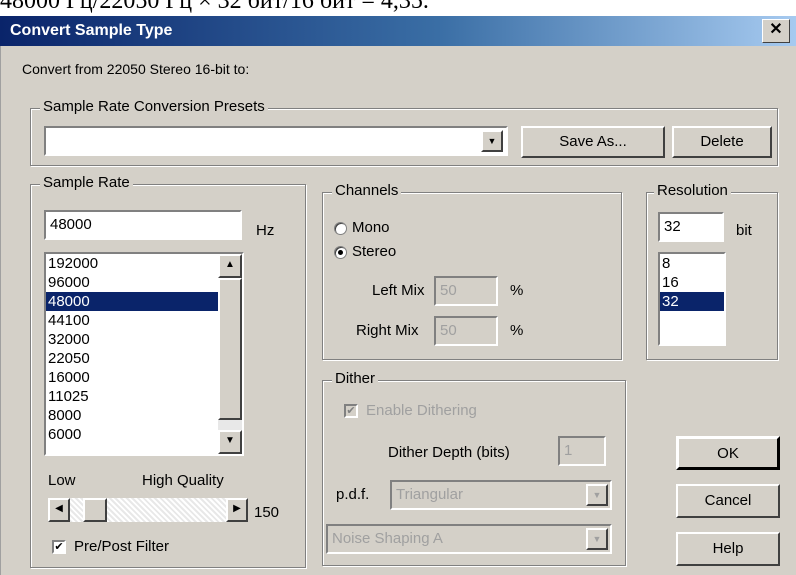  Describe the element at coordinates (86, 183) in the screenshot. I see `sample-rate-legend: Sample Rate` at that location.